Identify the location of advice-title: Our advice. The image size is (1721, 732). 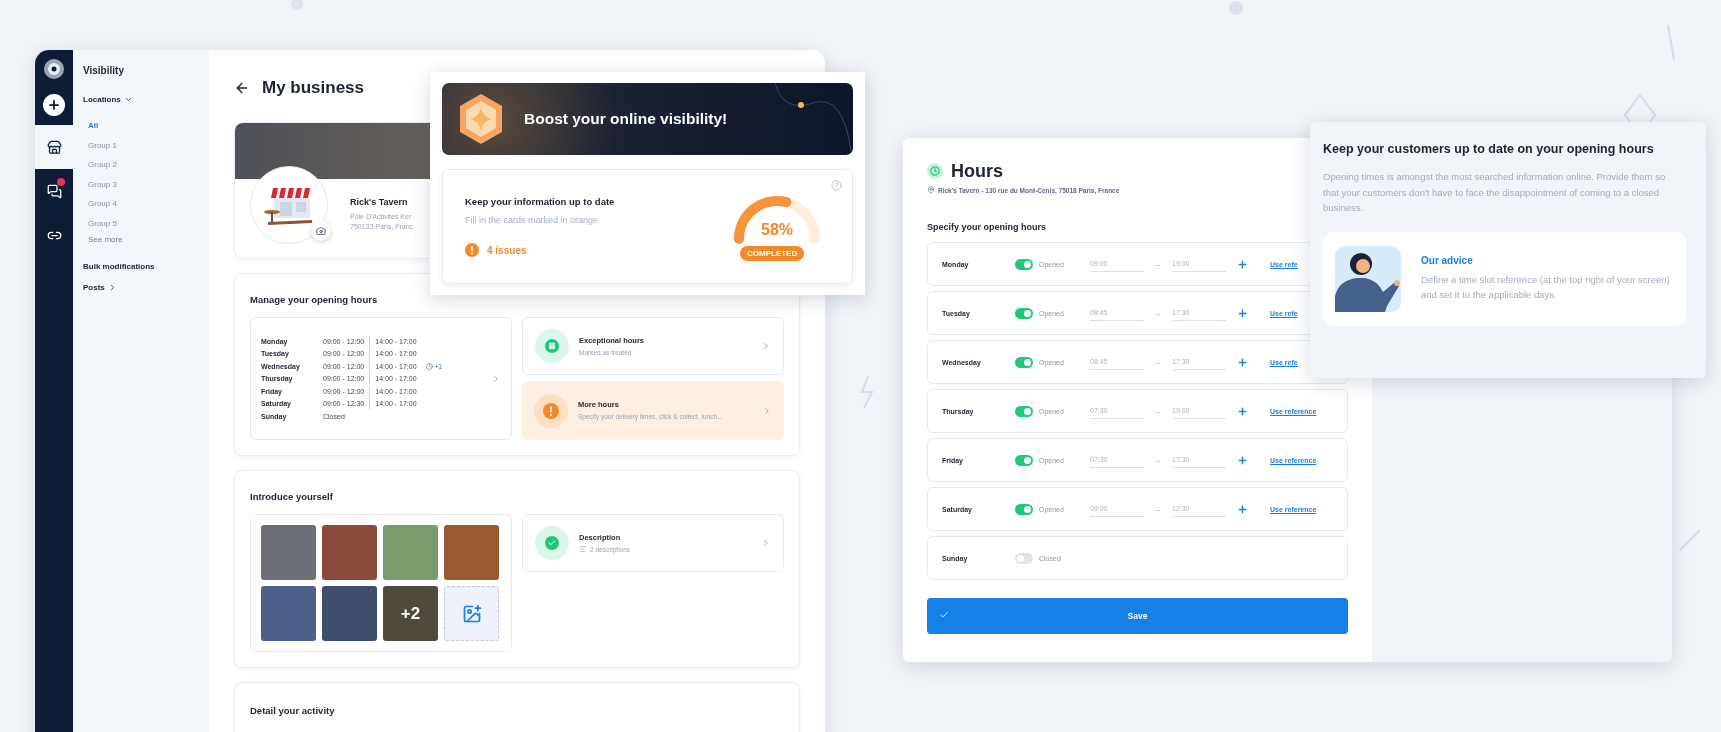
(1447, 260).